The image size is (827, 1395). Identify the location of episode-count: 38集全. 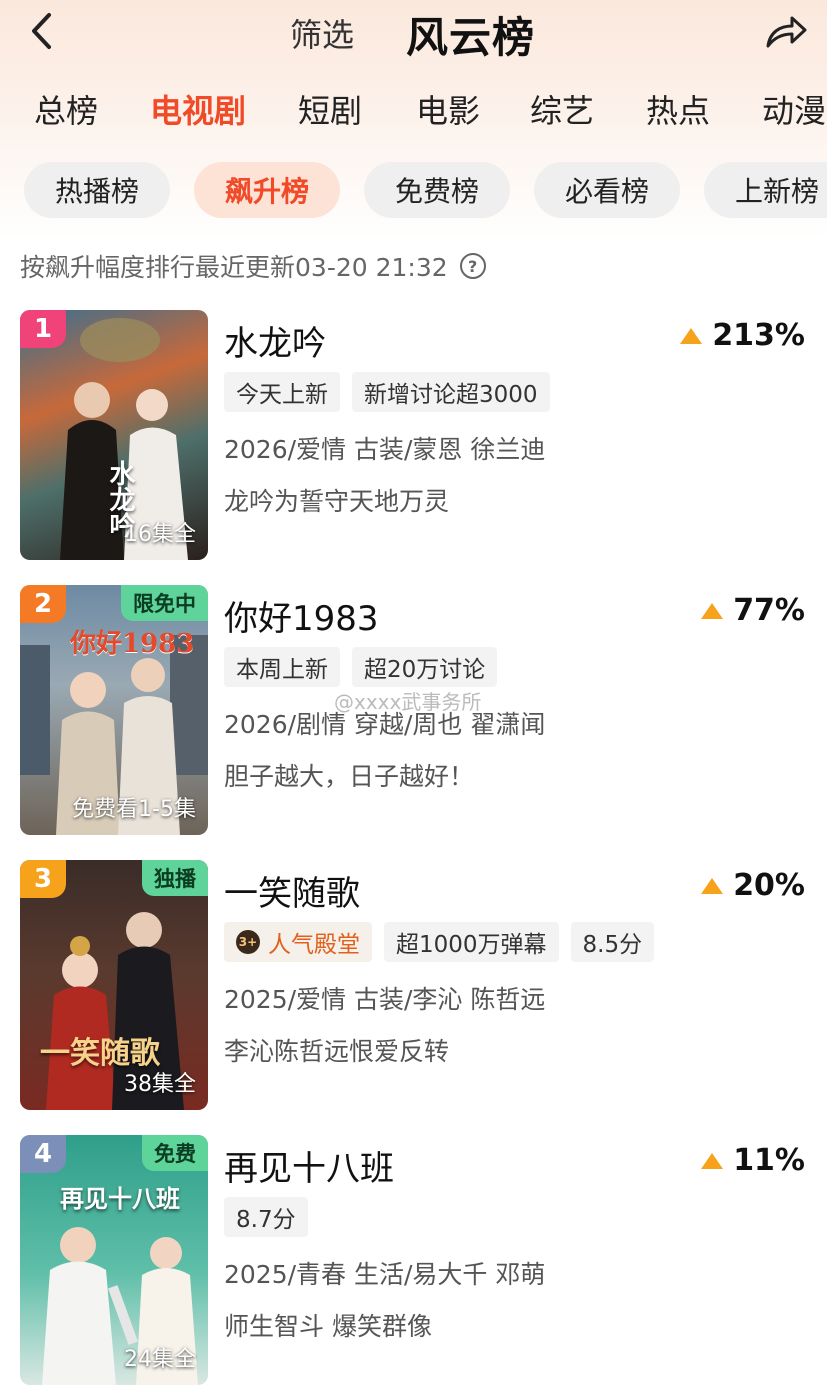
(160, 1084).